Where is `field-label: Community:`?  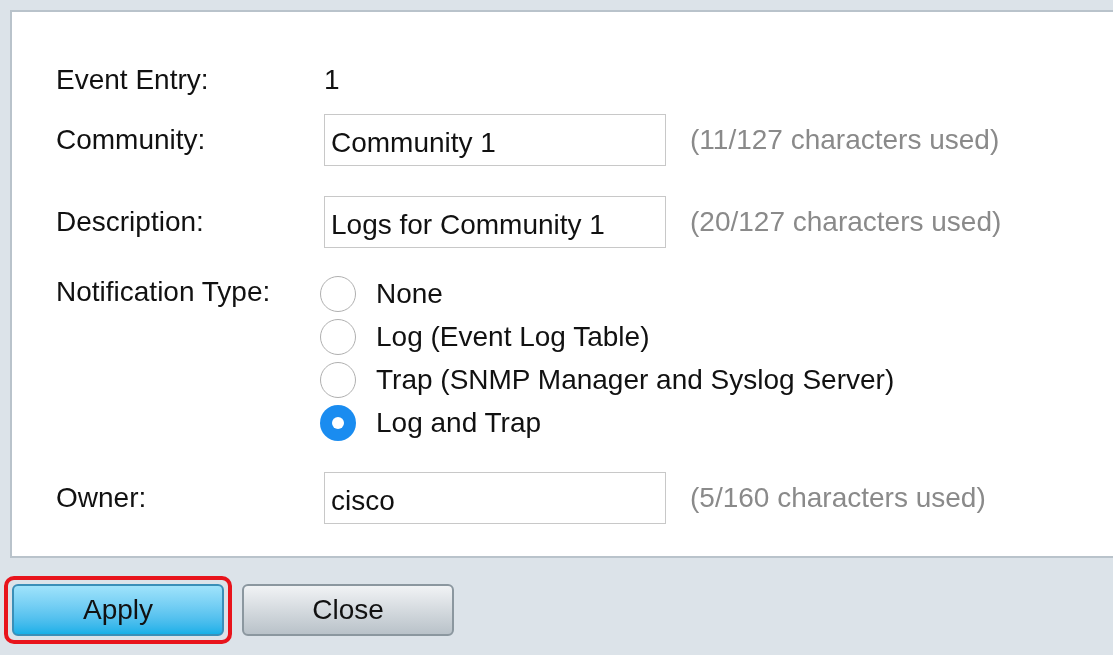
field-label: Community: is located at coordinates (131, 140).